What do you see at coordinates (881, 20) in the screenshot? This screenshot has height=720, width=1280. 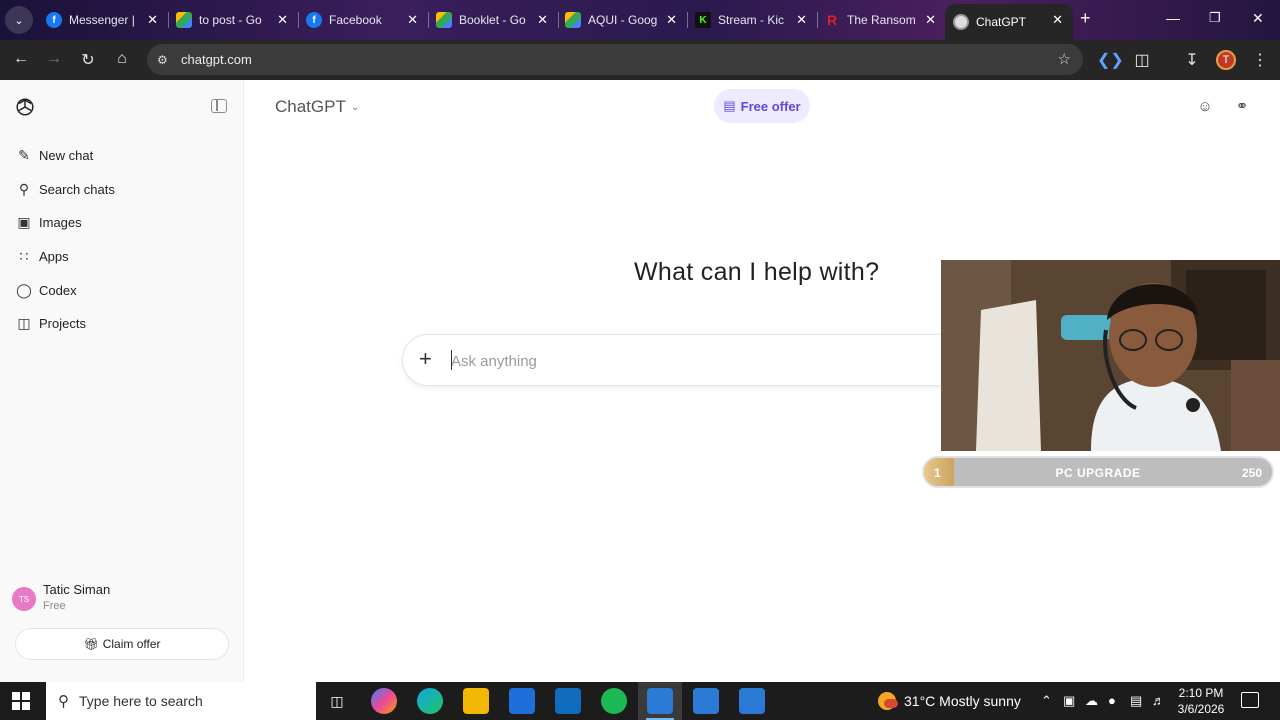 I see `tab-the-ransom: R The Ransom ✕` at bounding box center [881, 20].